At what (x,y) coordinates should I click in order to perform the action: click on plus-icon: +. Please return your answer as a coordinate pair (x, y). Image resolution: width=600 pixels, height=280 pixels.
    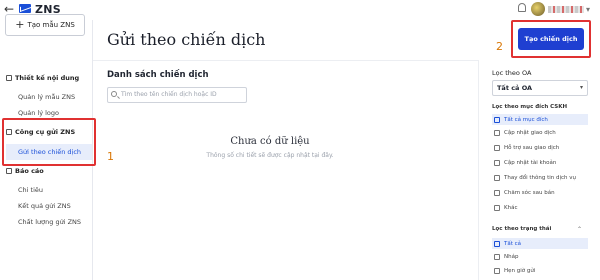
    Looking at the image, I should click on (20, 24).